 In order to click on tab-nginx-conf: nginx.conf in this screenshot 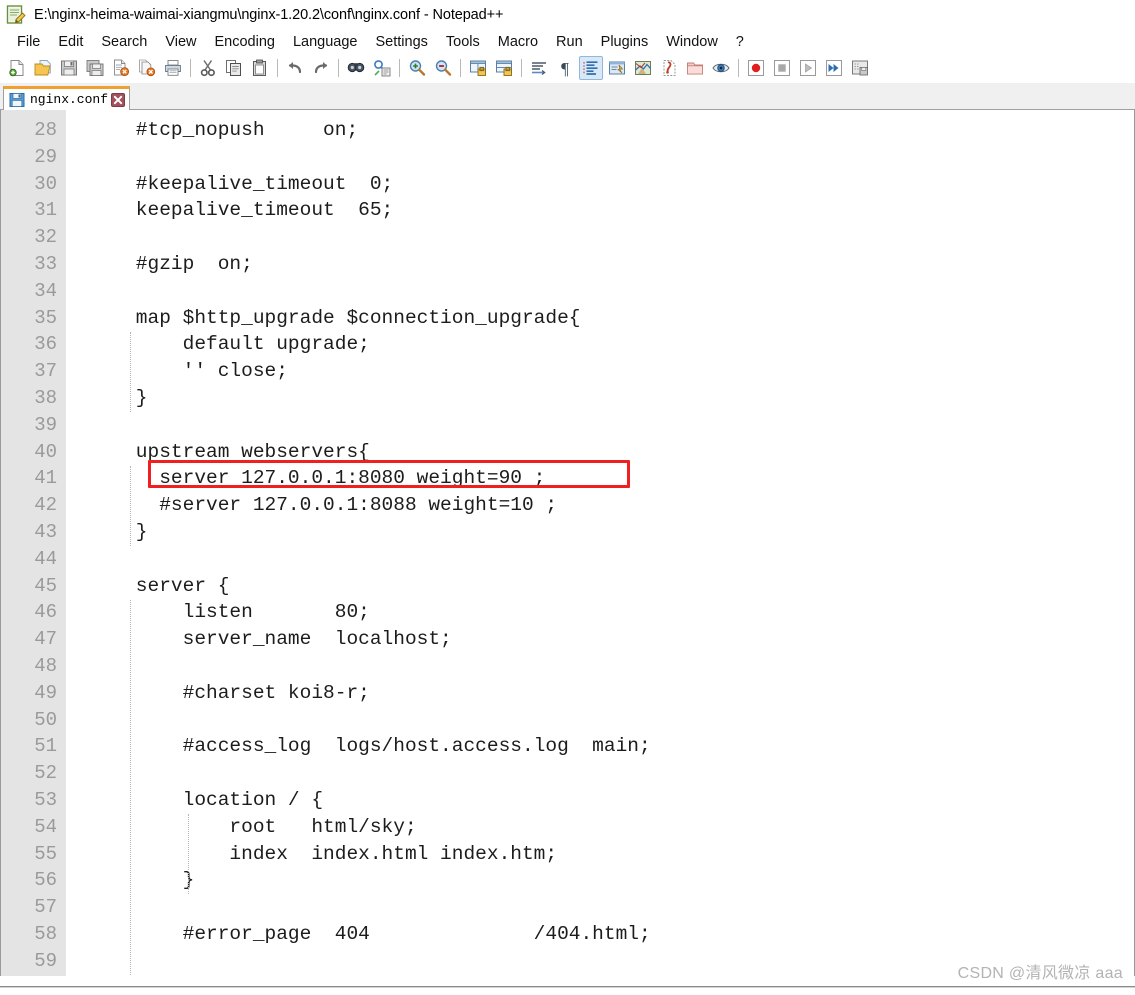, I will do `click(67, 98)`.